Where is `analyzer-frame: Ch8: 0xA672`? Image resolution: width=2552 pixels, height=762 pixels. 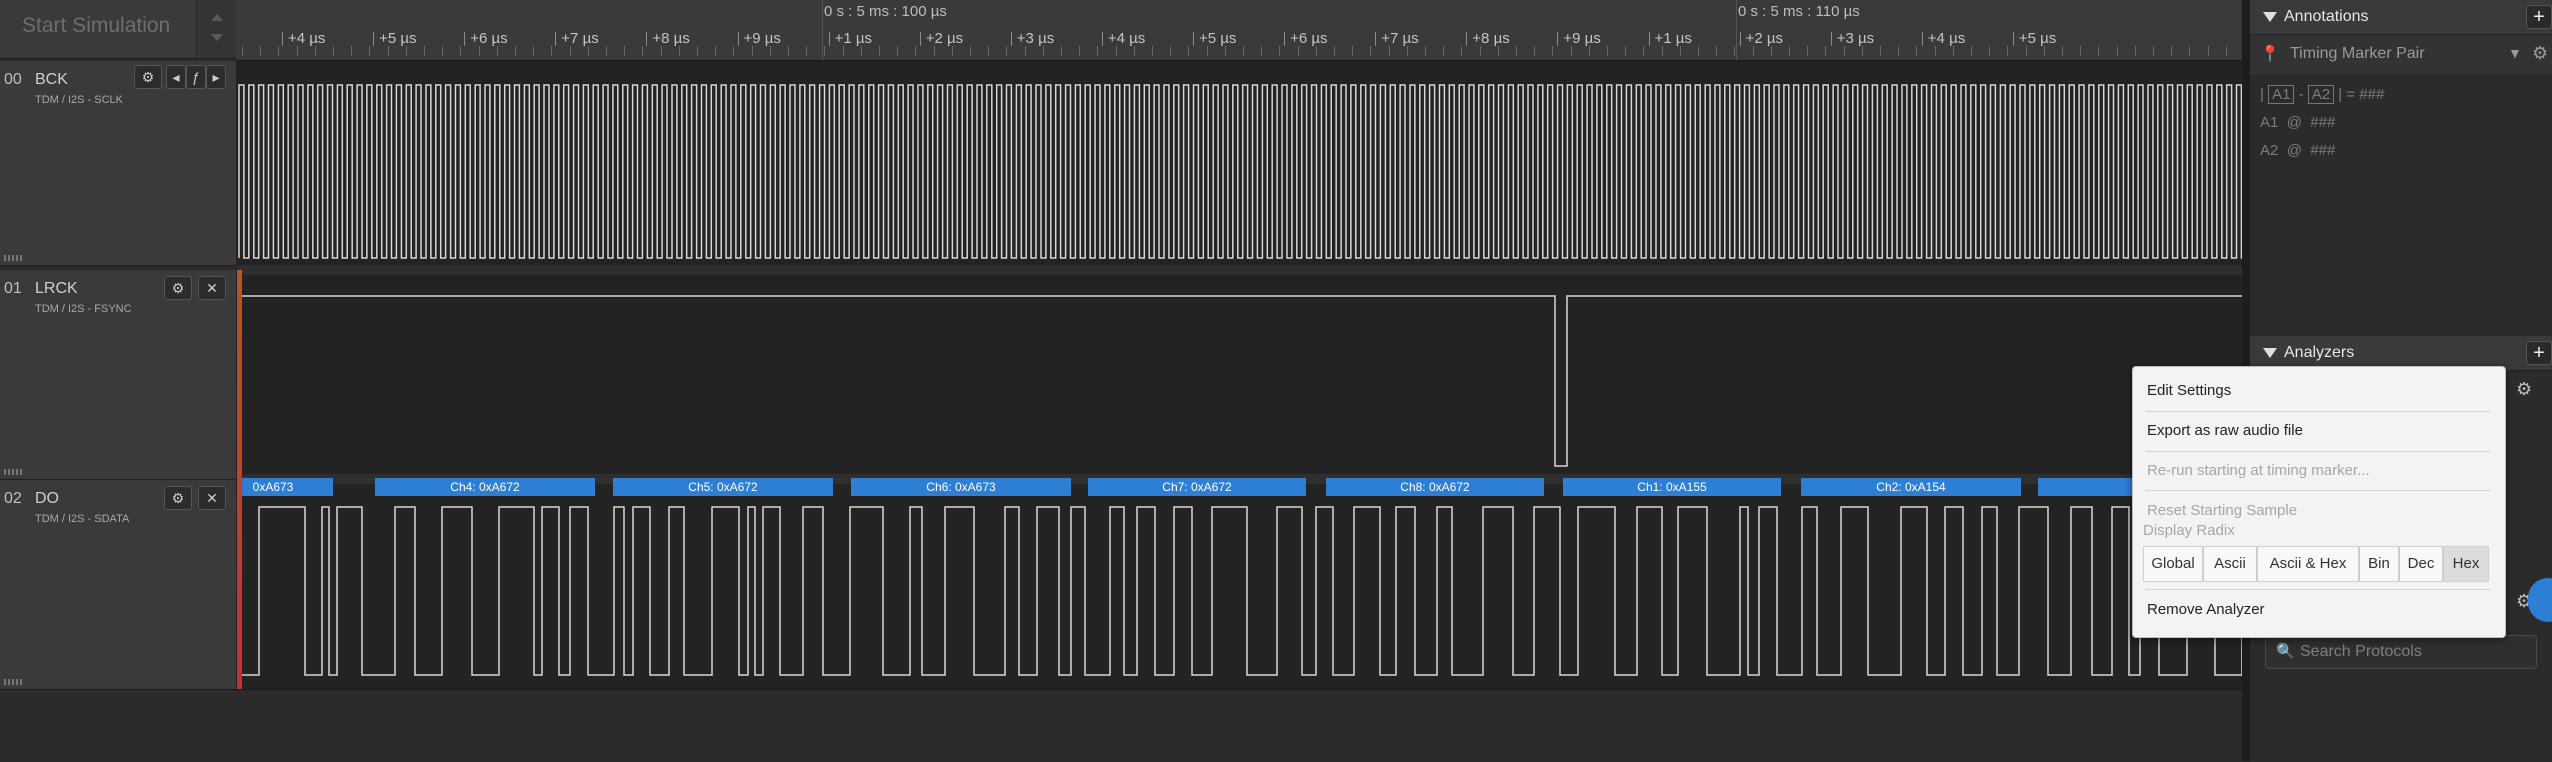 analyzer-frame: Ch8: 0xA672 is located at coordinates (1435, 487).